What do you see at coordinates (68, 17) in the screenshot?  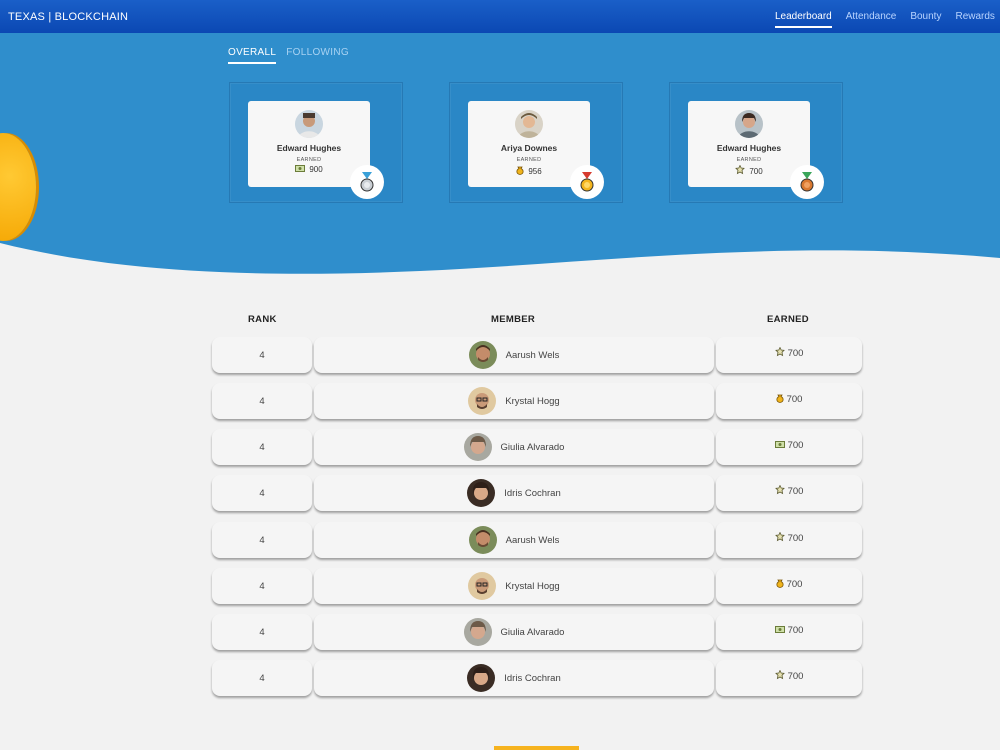 I see `brand-title: TEXAS | BLOCKCHAIN` at bounding box center [68, 17].